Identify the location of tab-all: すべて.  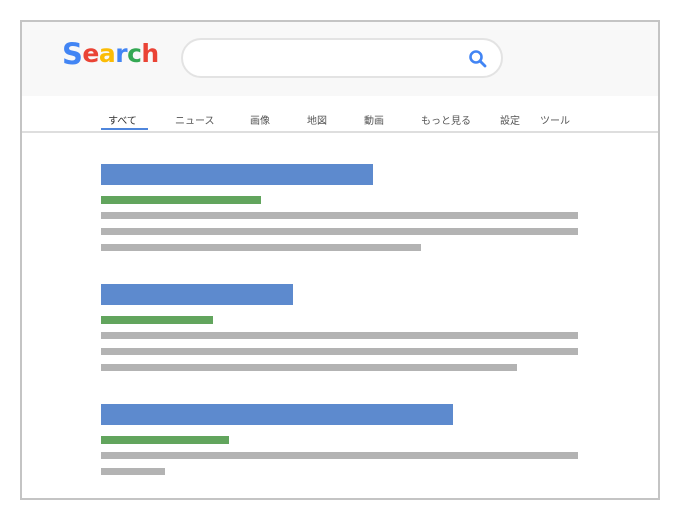
(122, 122).